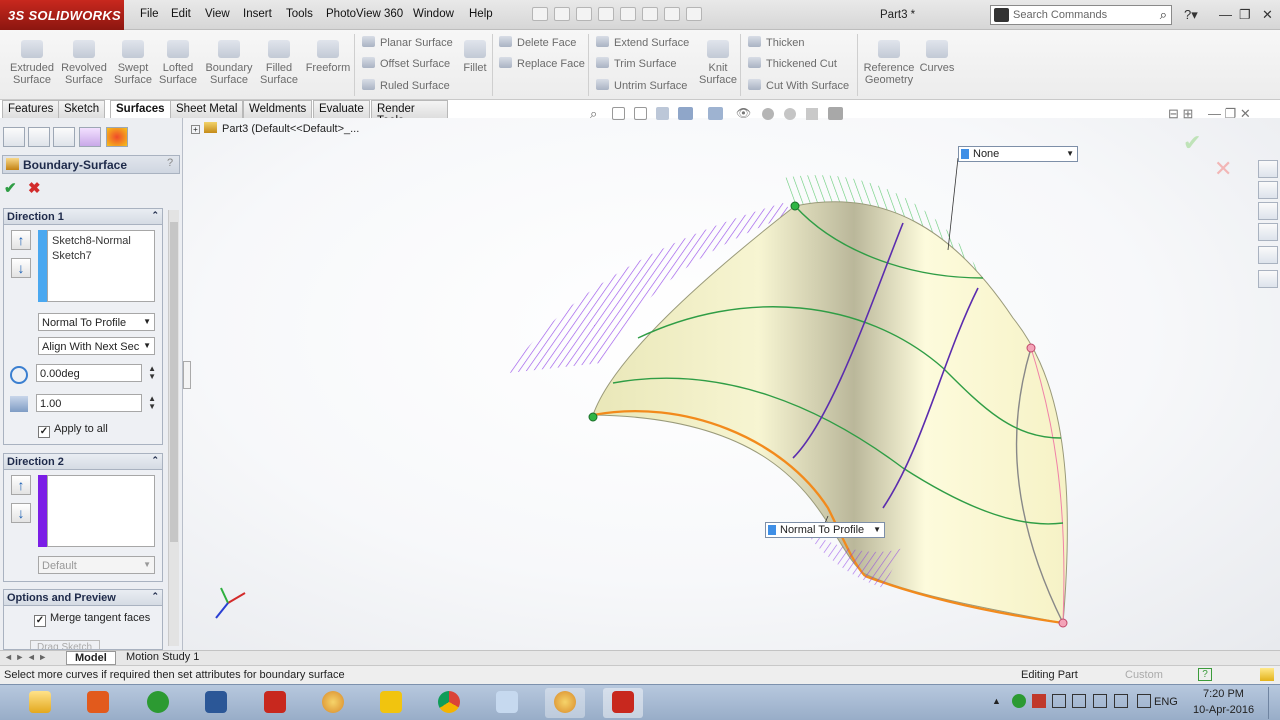  What do you see at coordinates (1079, 701) in the screenshot?
I see `flag-icon` at bounding box center [1079, 701].